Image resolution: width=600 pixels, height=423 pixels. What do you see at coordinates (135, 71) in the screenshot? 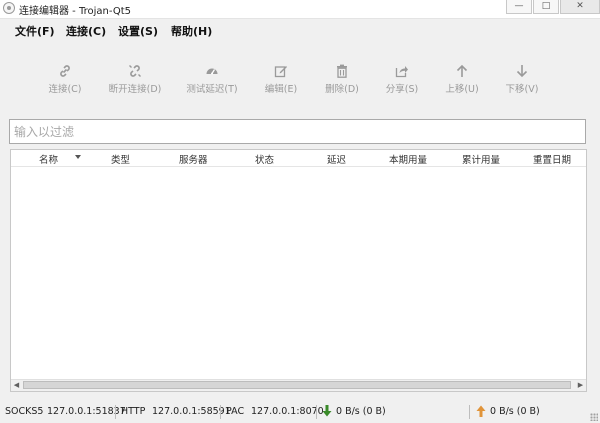
I see `unlink-icon` at bounding box center [135, 71].